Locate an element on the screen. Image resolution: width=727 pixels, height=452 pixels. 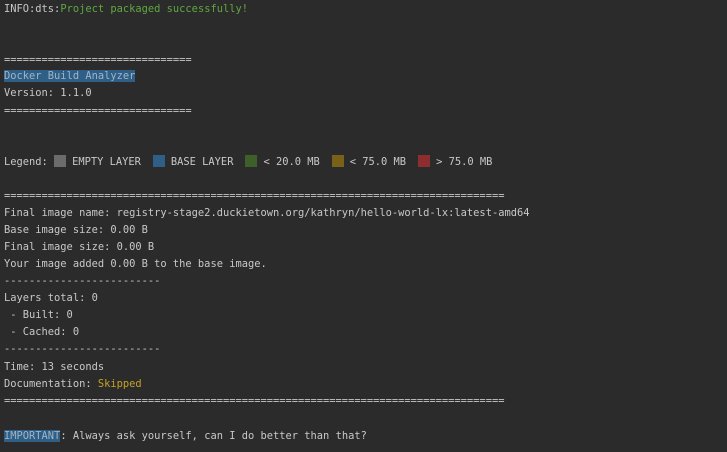
info-prefix: INFO:dts: is located at coordinates (32, 9).